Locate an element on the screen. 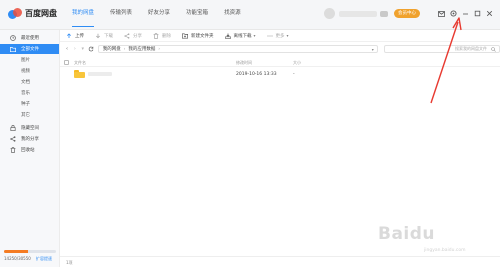  more-label: 更多 is located at coordinates (280, 36).